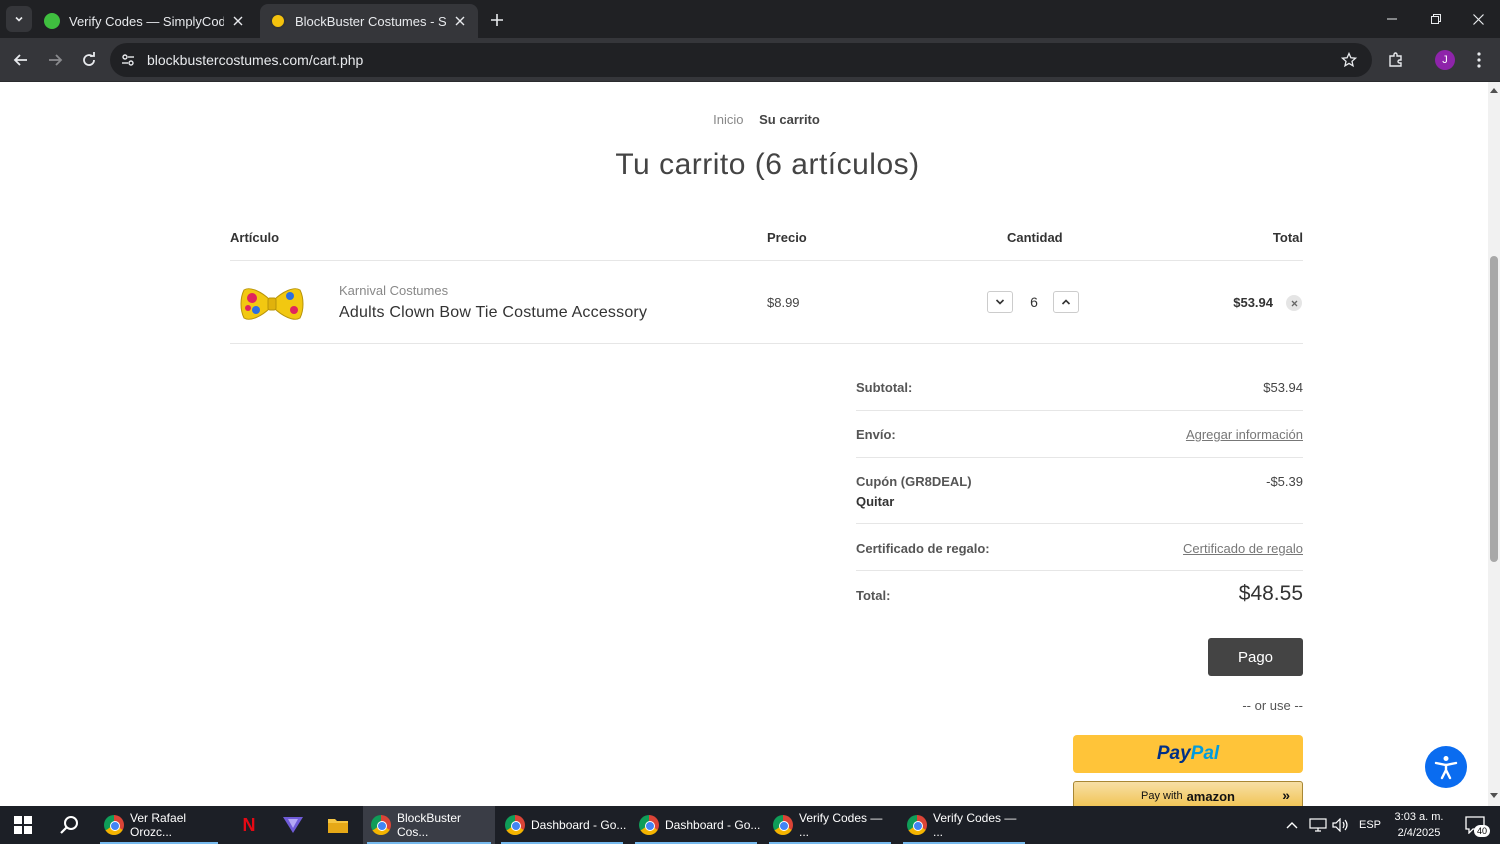 The height and width of the screenshot is (844, 1500). I want to click on vpn-app-button, so click(293, 825).